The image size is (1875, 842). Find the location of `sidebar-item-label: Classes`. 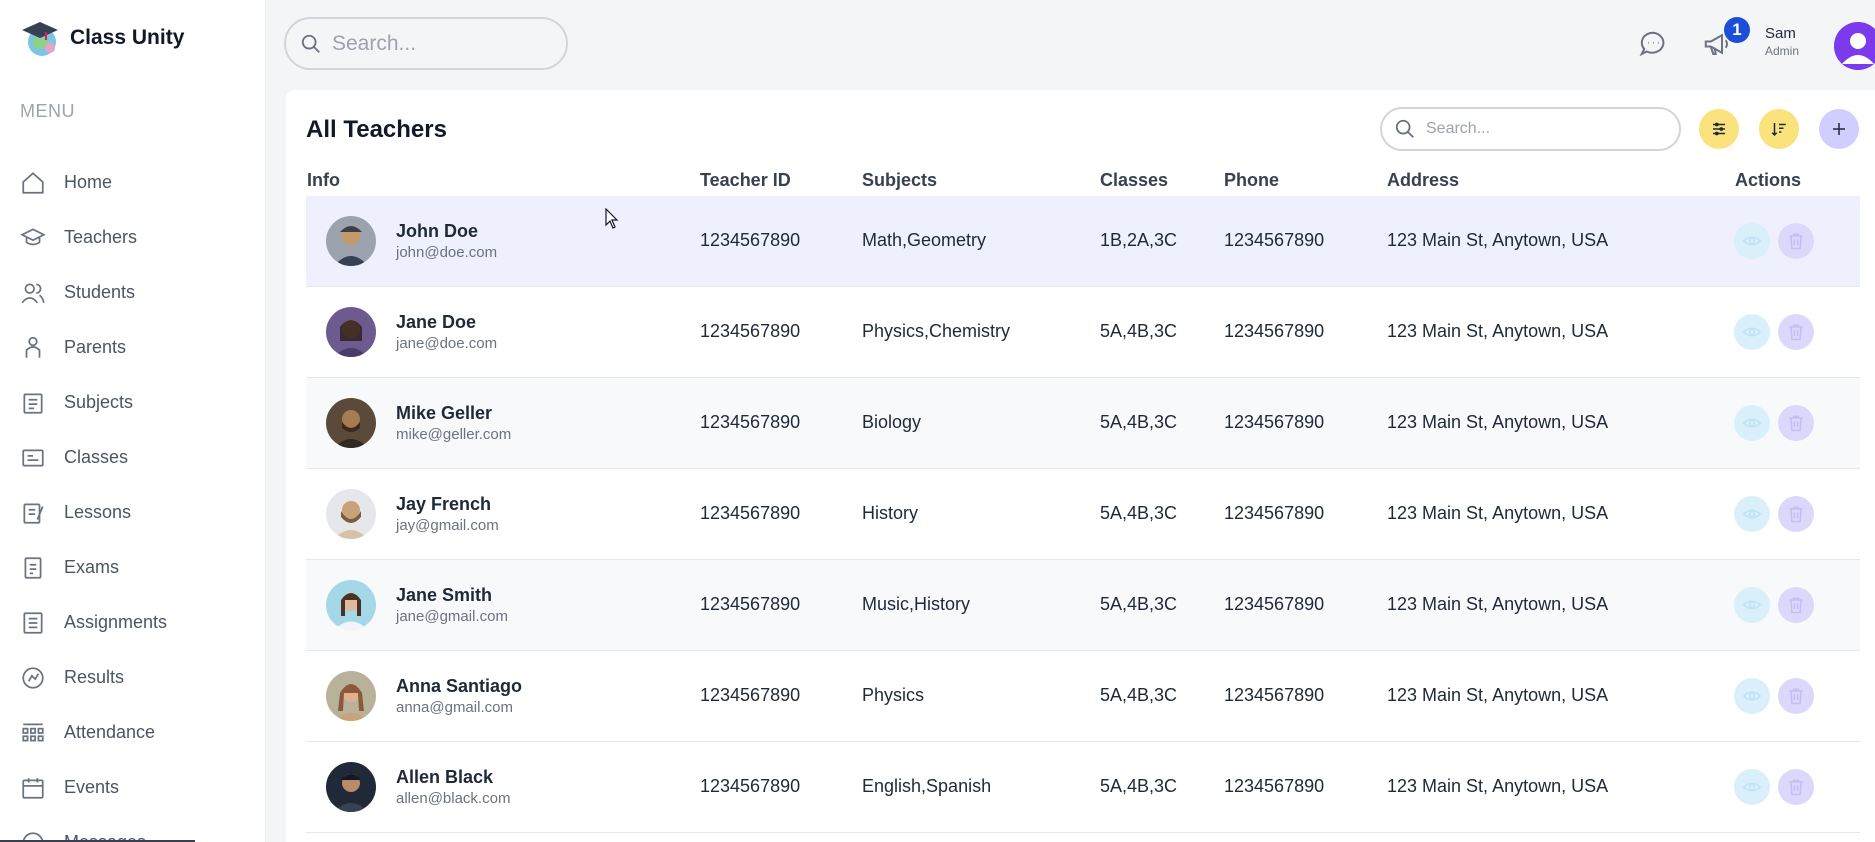

sidebar-item-label: Classes is located at coordinates (96, 457).